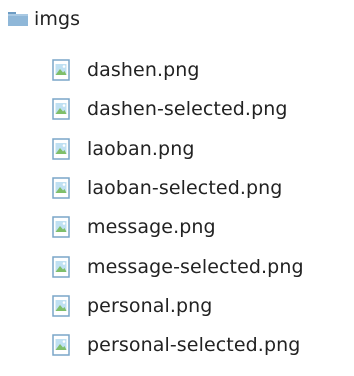 Image resolution: width=354 pixels, height=376 pixels. What do you see at coordinates (185, 188) in the screenshot?
I see `file-label: laoban-selected.png` at bounding box center [185, 188].